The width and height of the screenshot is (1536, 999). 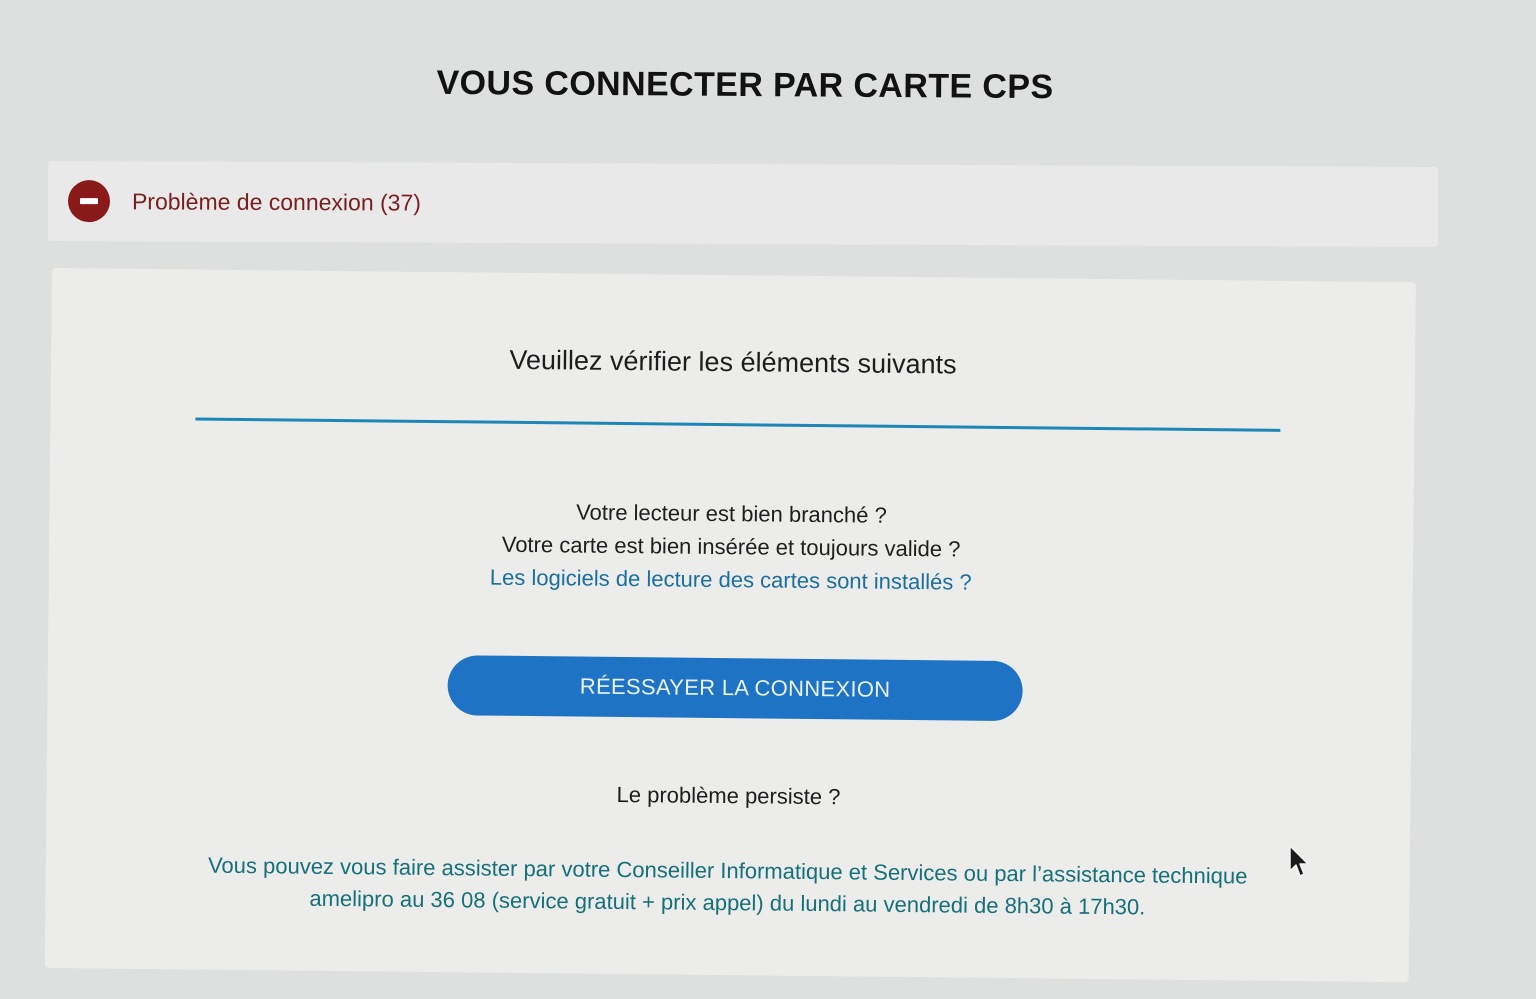 What do you see at coordinates (276, 201) in the screenshot?
I see `error-message: Problème de connexion (37)` at bounding box center [276, 201].